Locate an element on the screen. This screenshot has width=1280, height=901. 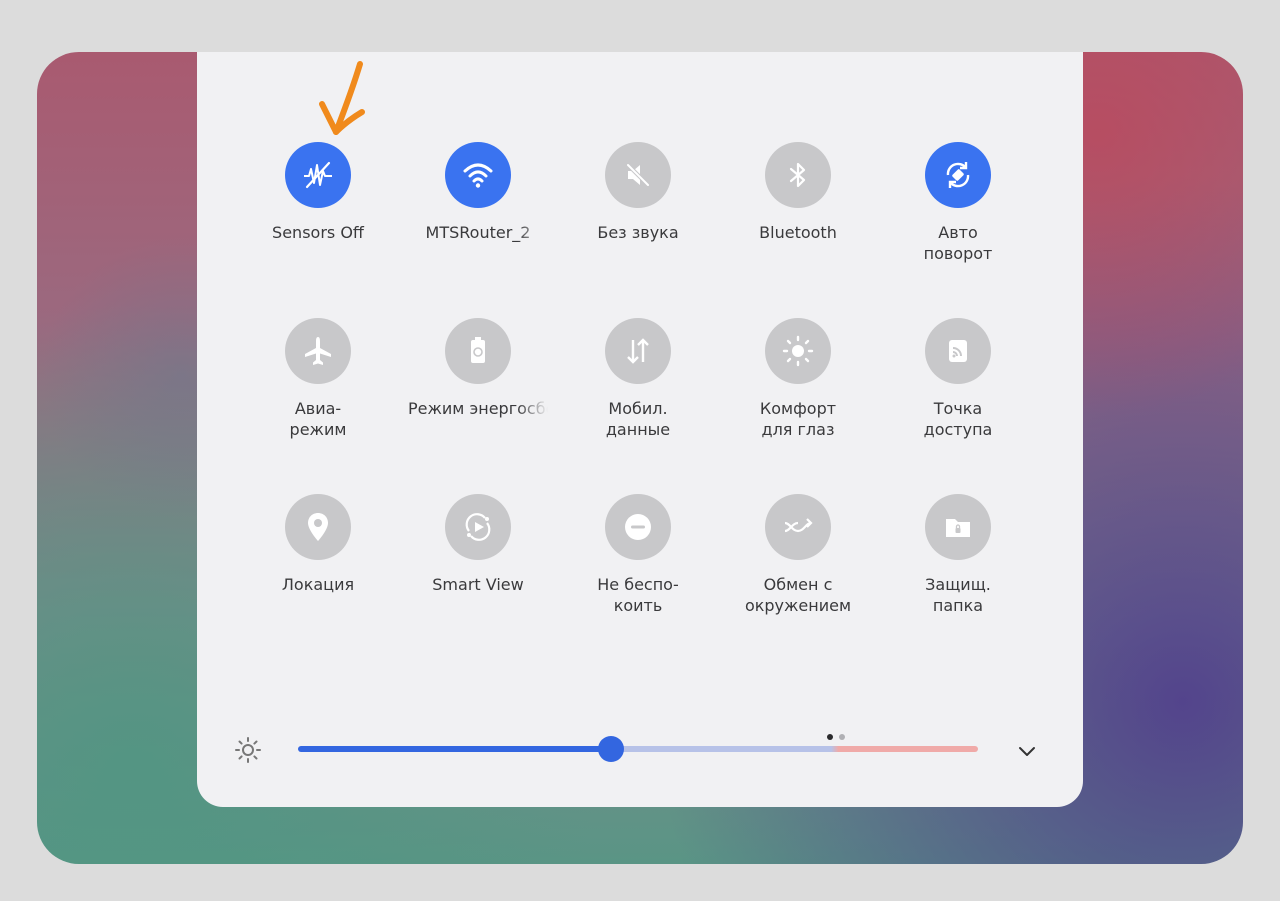
tile-do-not-disturb: Не беспо- коить is located at coordinates (638, 559).